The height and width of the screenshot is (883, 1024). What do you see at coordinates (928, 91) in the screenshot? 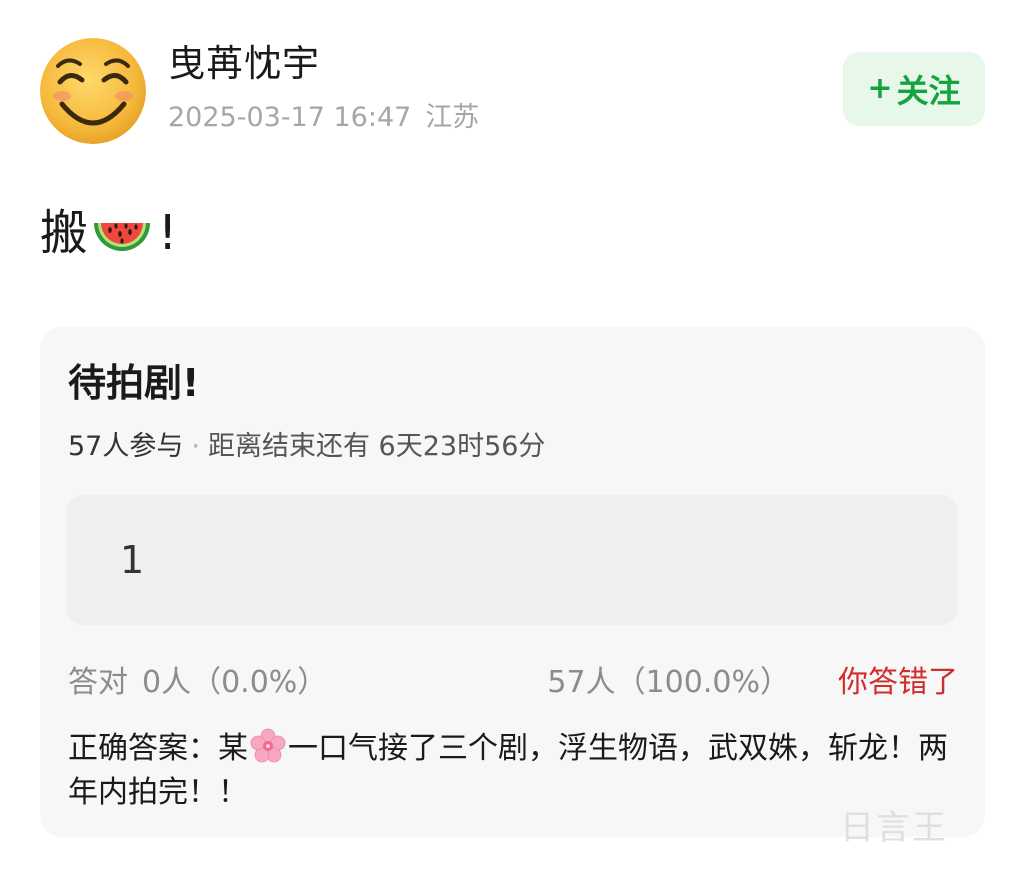
I see `follow-label: 关注` at bounding box center [928, 91].